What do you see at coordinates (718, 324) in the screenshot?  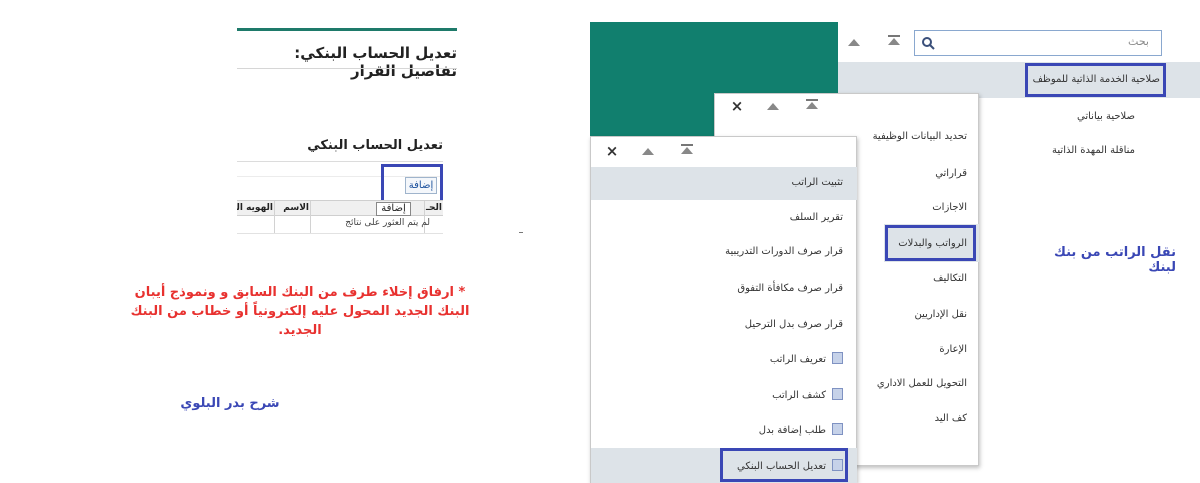 I see `menu-item-relocation-allowance: قرار صرف بدل الترحيل` at bounding box center [718, 324].